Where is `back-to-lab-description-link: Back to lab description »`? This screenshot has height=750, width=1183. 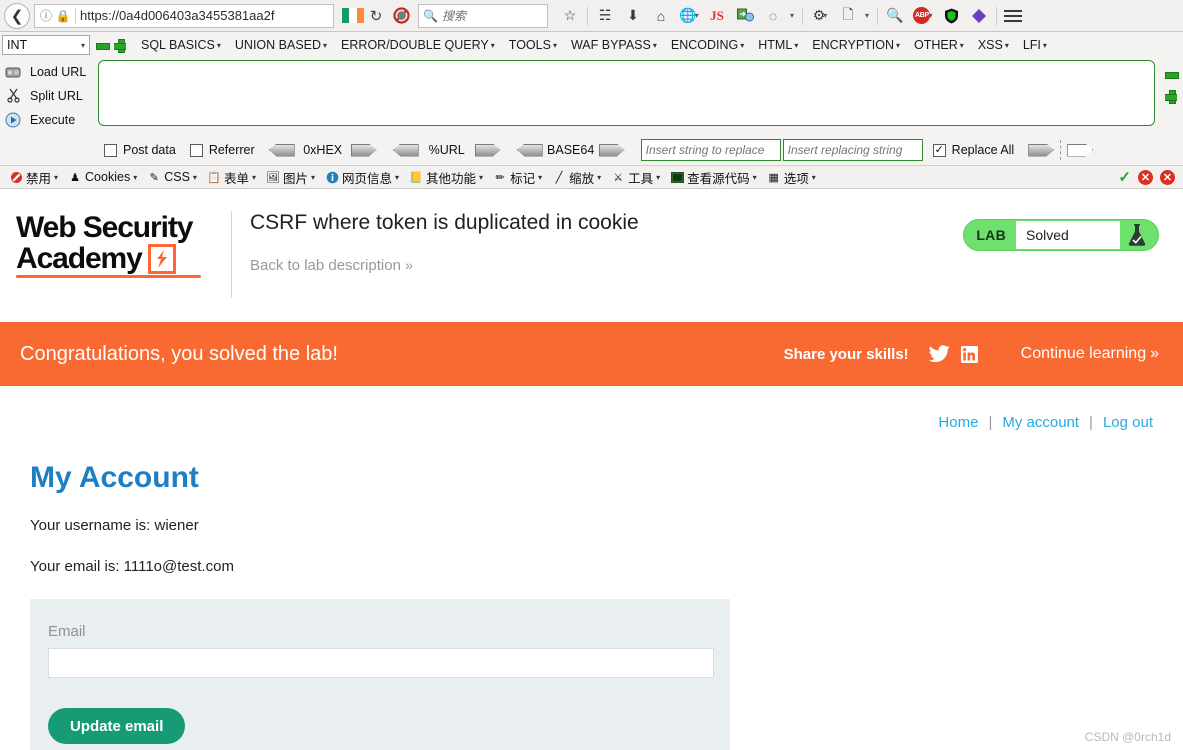 back-to-lab-description-link: Back to lab description » is located at coordinates (331, 265).